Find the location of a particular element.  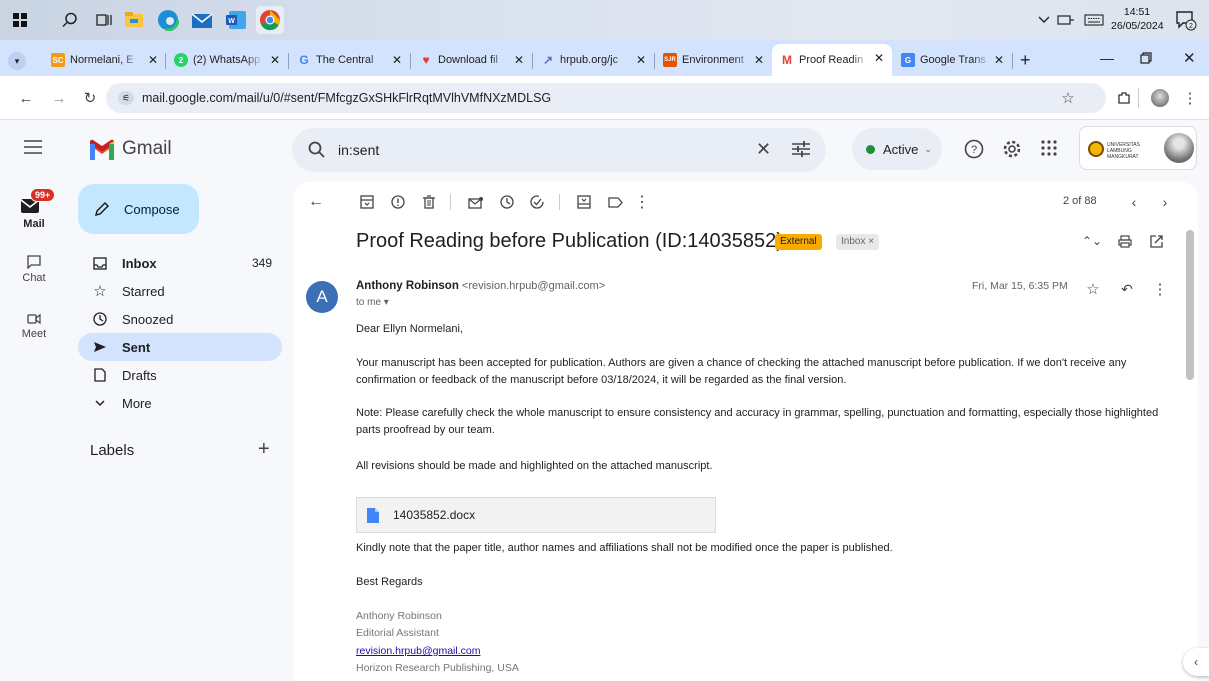

windows-start-icon is located at coordinates (20, 20).